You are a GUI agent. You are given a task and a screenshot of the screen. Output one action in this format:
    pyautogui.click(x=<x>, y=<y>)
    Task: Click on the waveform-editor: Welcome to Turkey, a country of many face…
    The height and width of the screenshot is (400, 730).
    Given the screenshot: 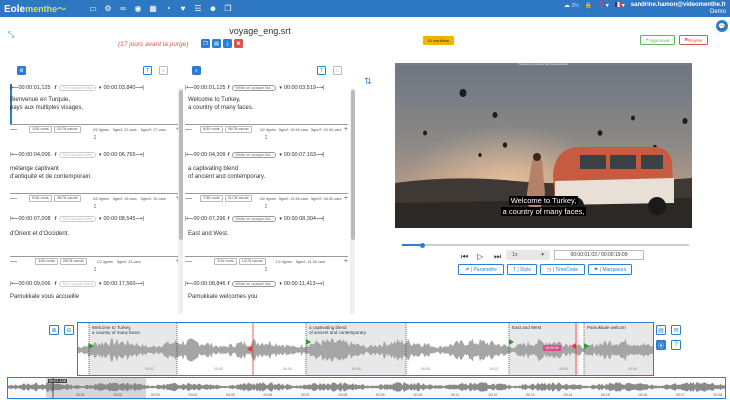 What is the action you would take?
    pyautogui.click(x=365, y=349)
    